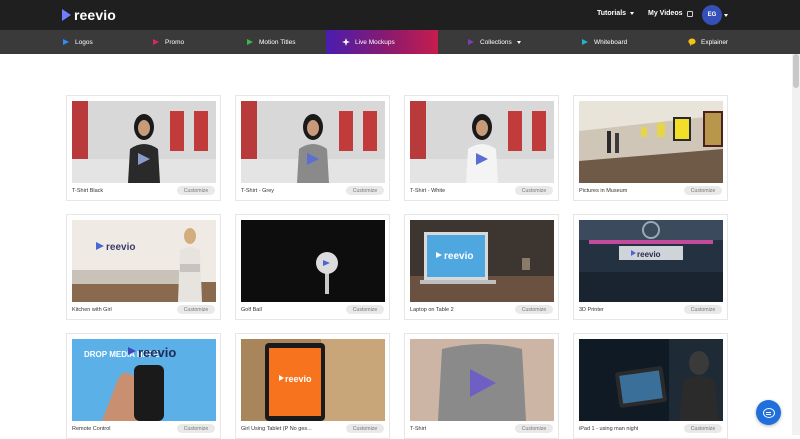 The image size is (800, 439). Describe the element at coordinates (796, 244) in the screenshot. I see `scrollbar-track` at that location.